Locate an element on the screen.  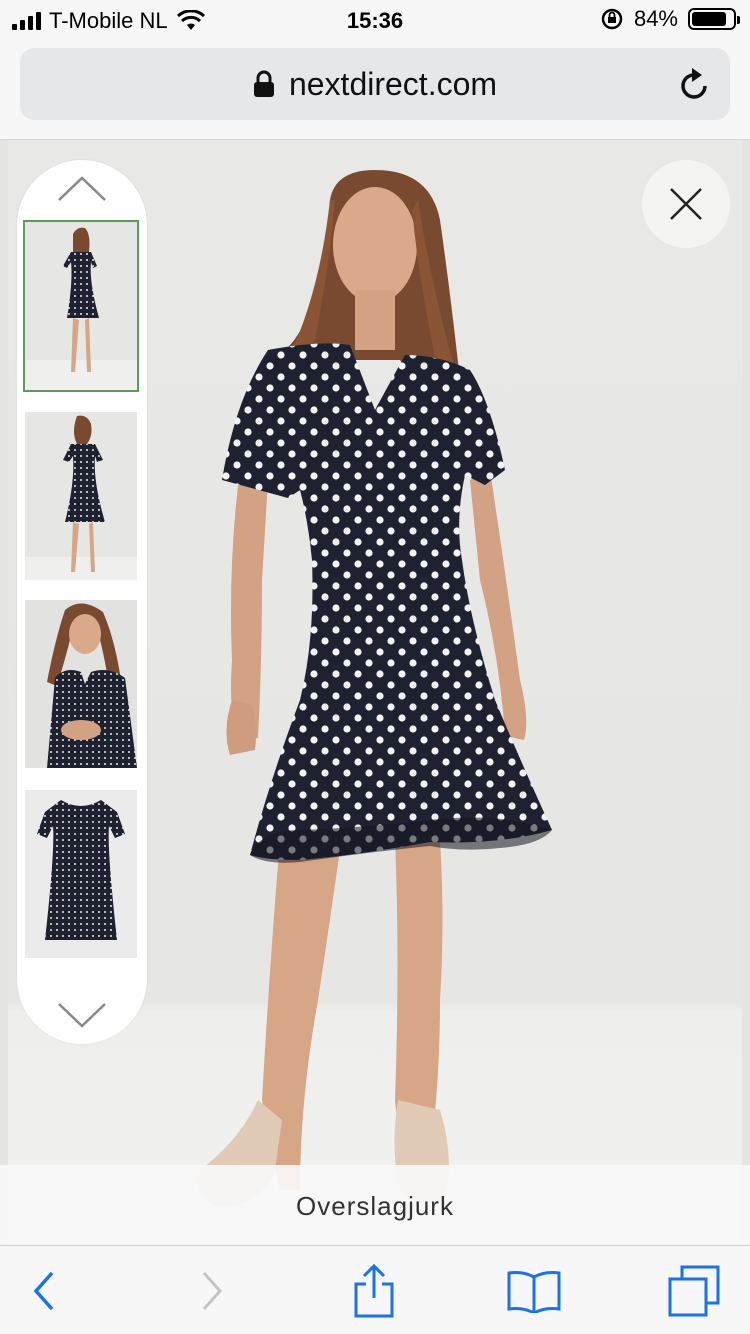
share-button is located at coordinates (374, 1291).